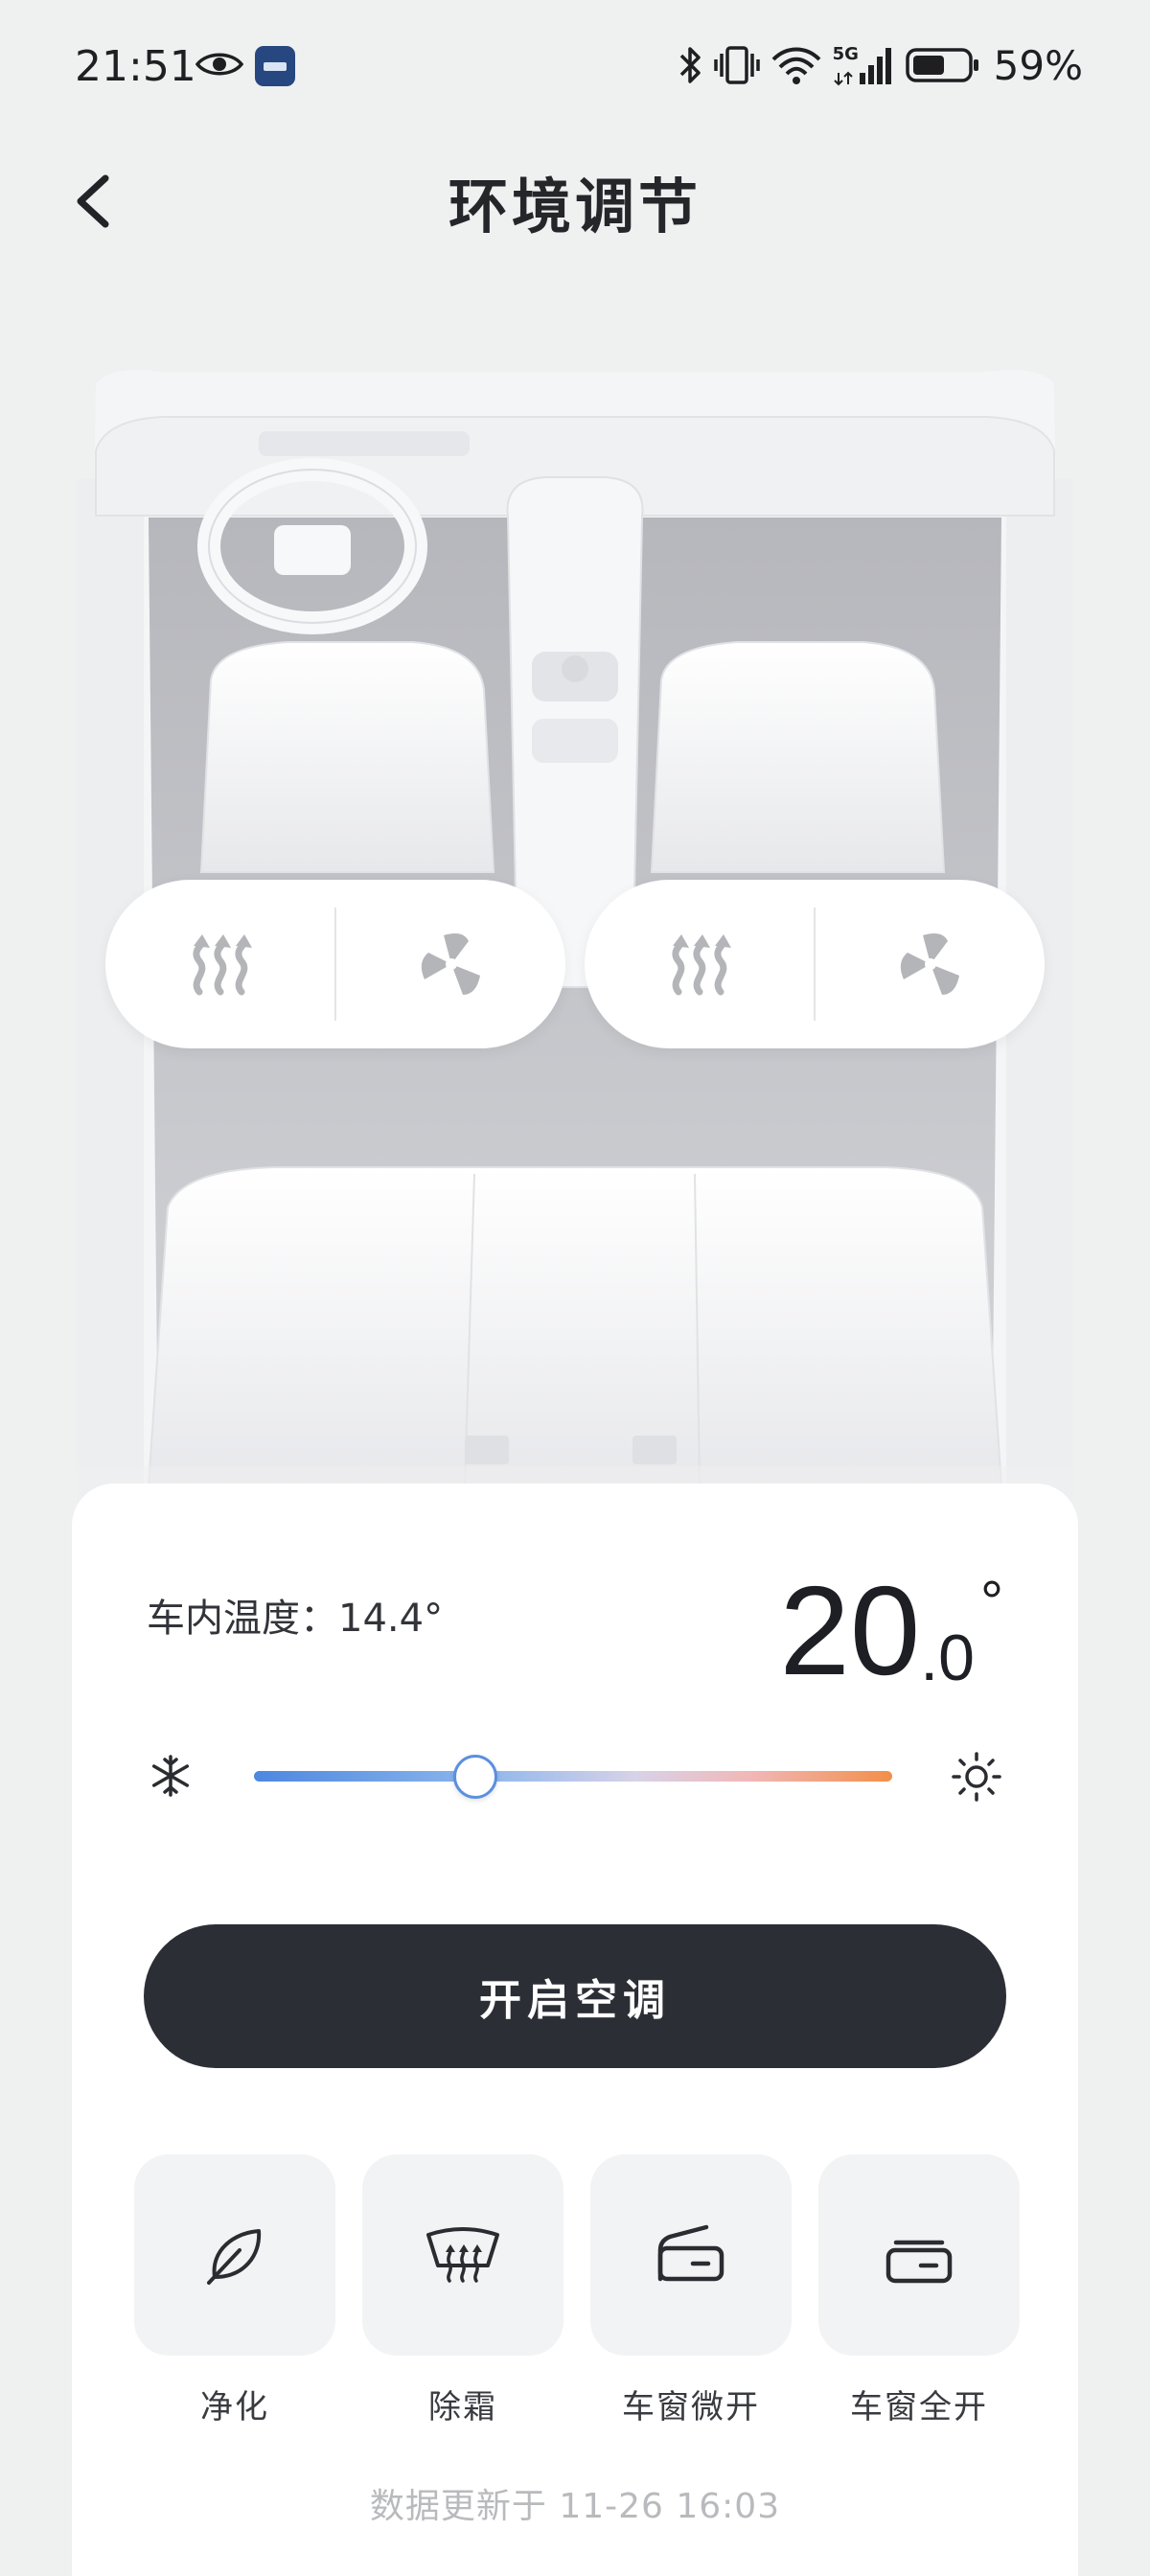 This screenshot has height=2576, width=1150. Describe the element at coordinates (850, 1630) in the screenshot. I see `target-temperature-integer: 20` at that location.